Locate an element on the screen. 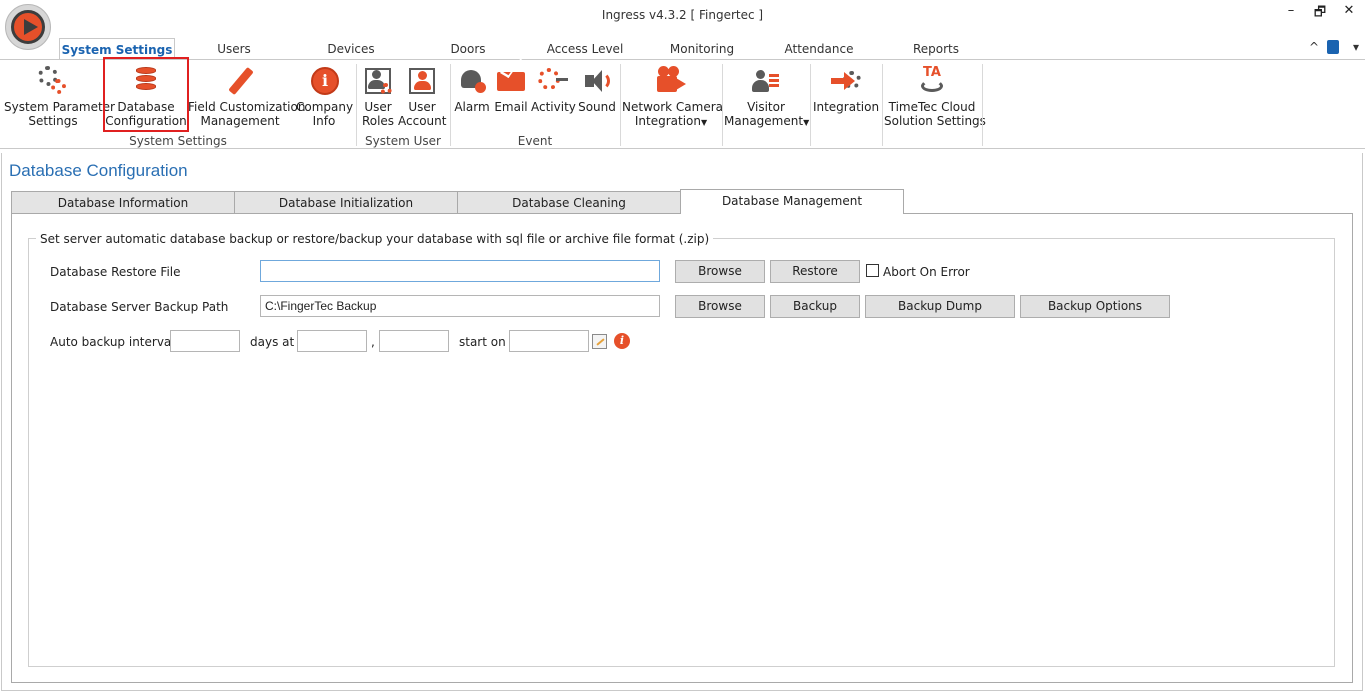 This screenshot has height=693, width=1365. user-account-icon is located at coordinates (422, 81).